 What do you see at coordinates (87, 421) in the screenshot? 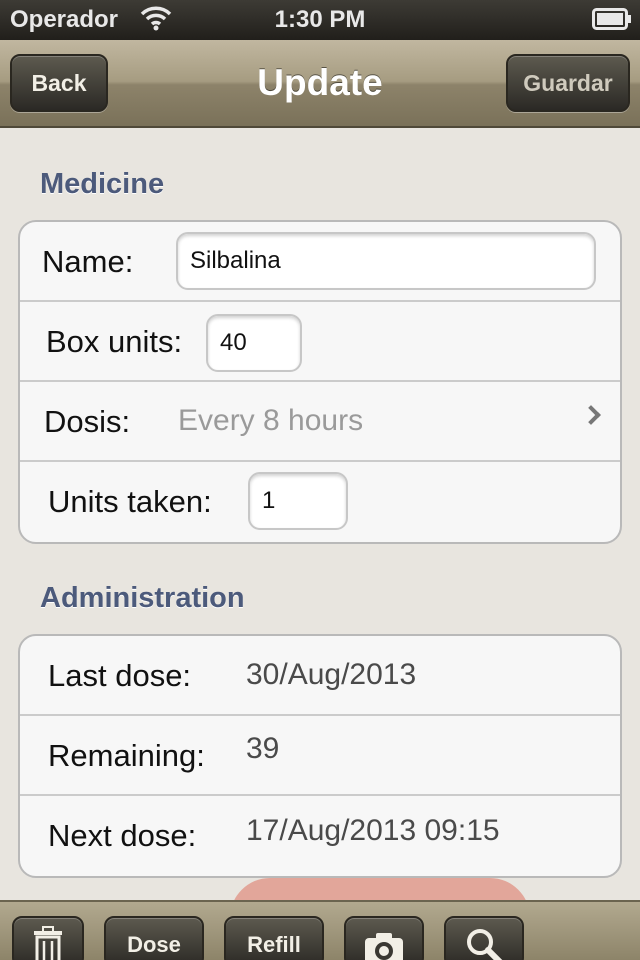
I see `dosis-label: Dosis:` at bounding box center [87, 421].